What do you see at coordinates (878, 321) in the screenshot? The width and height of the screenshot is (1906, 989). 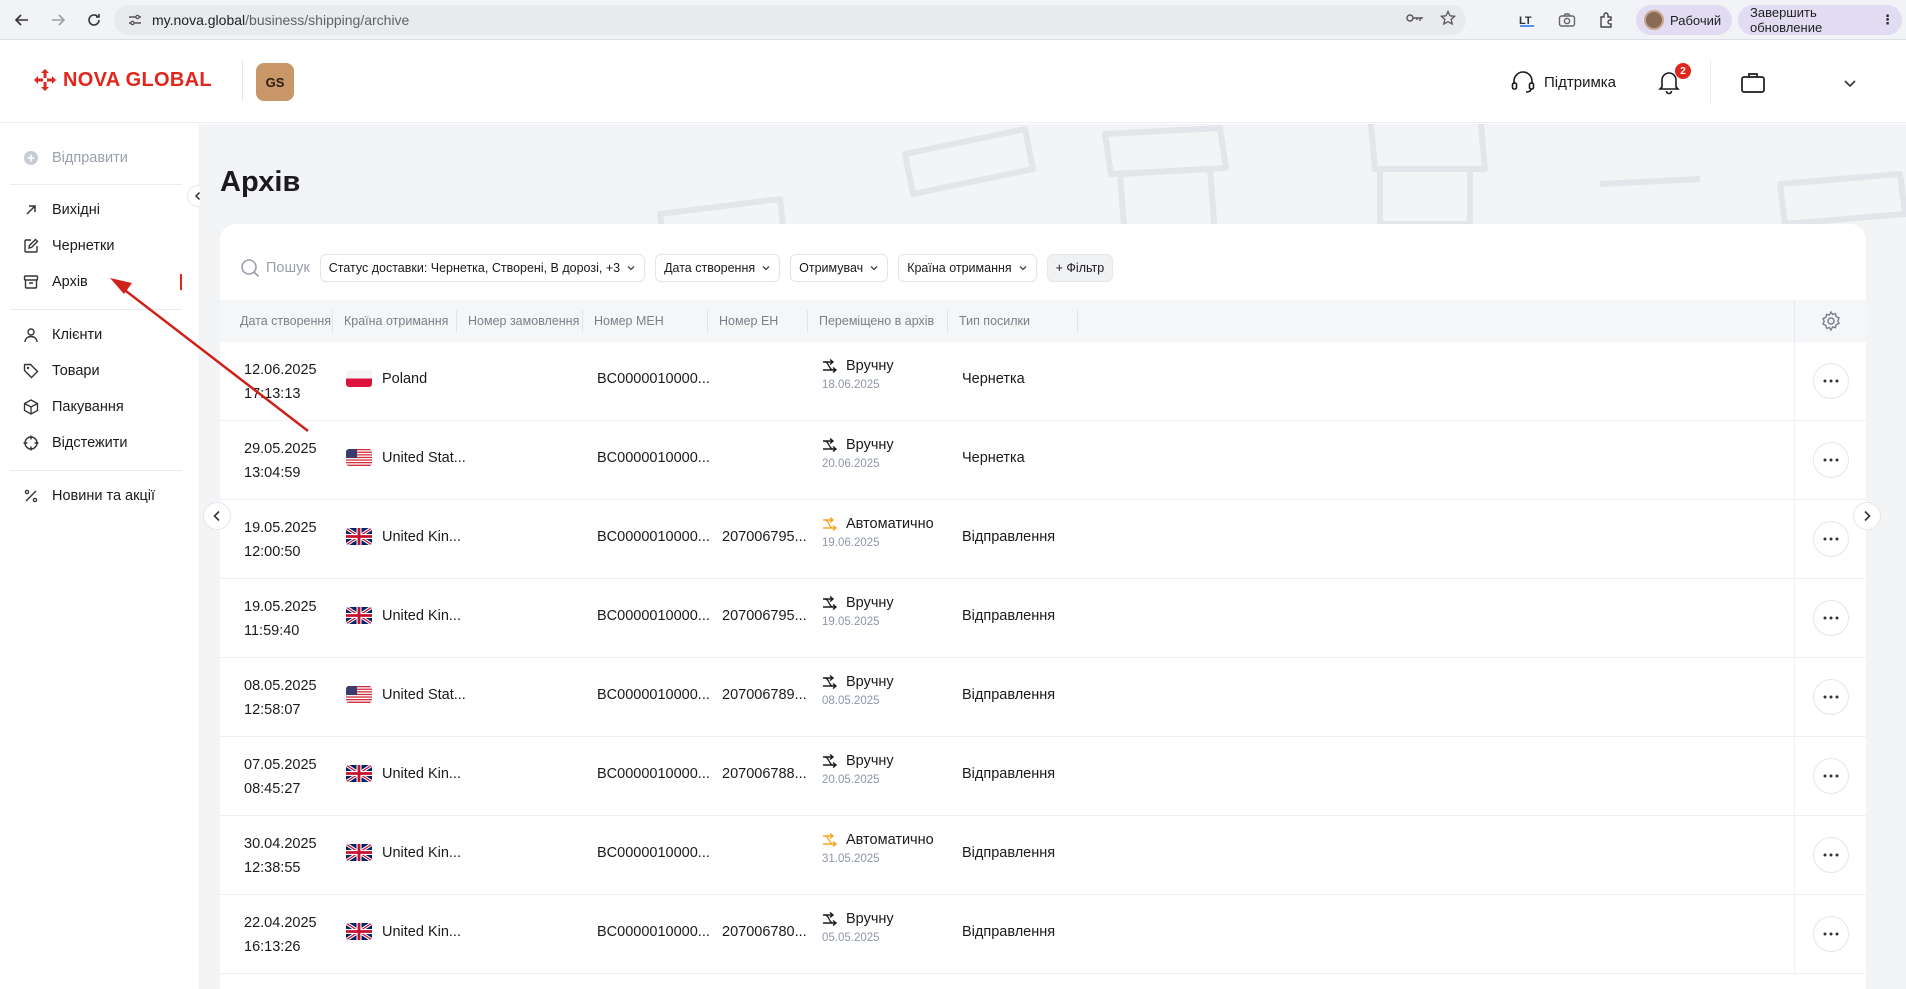 I see `column-moved-to-archive: Переміщено в архів` at bounding box center [878, 321].